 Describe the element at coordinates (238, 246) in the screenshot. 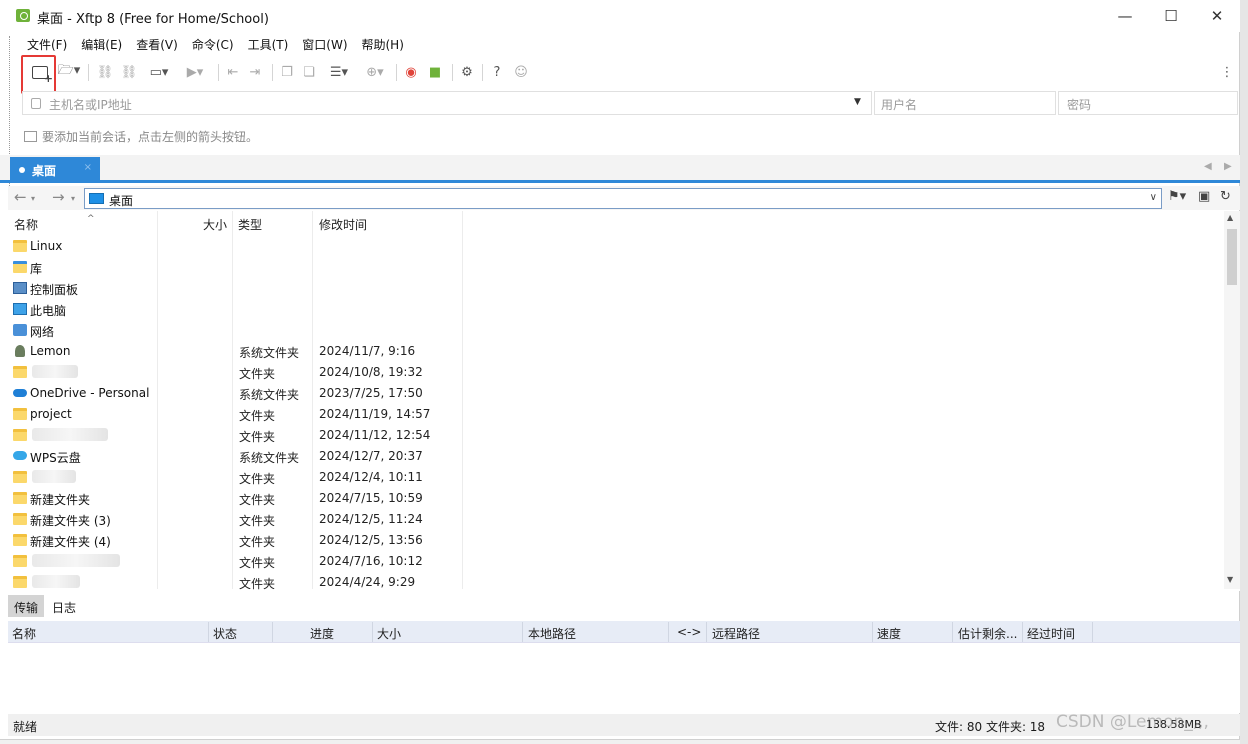

I see `file-row: Linux` at that location.